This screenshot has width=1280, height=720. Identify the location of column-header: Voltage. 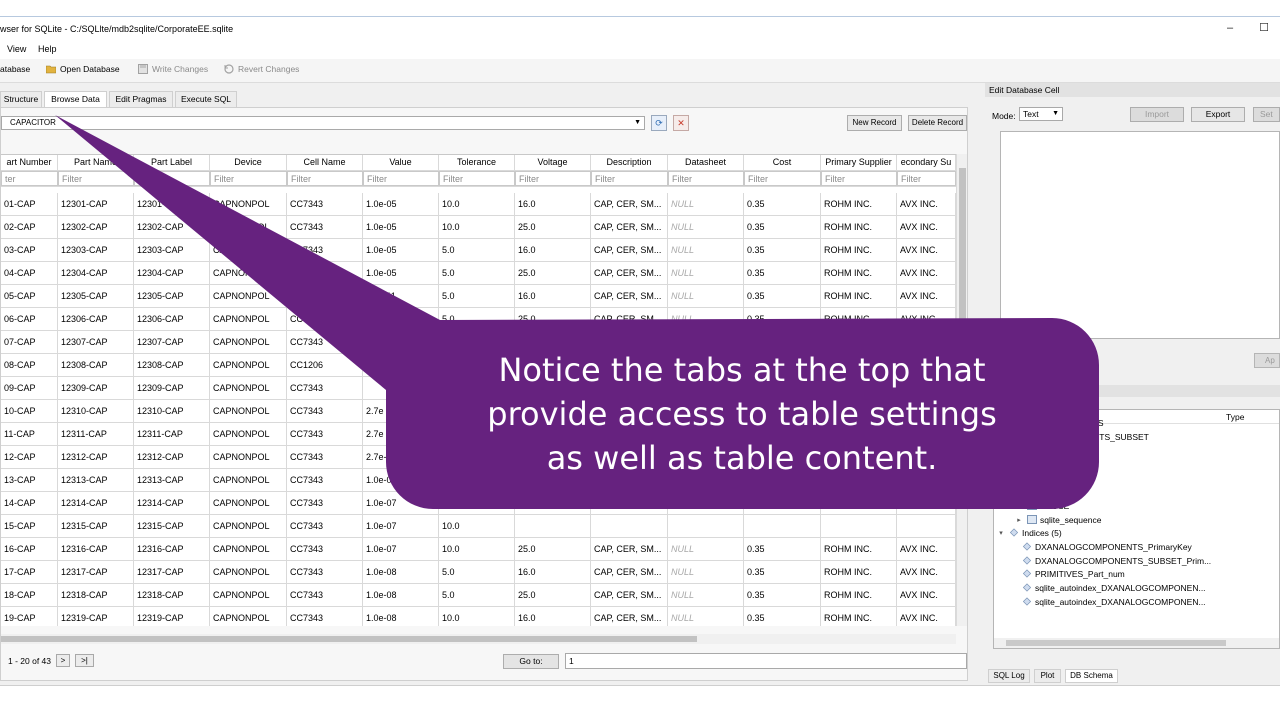
(553, 162).